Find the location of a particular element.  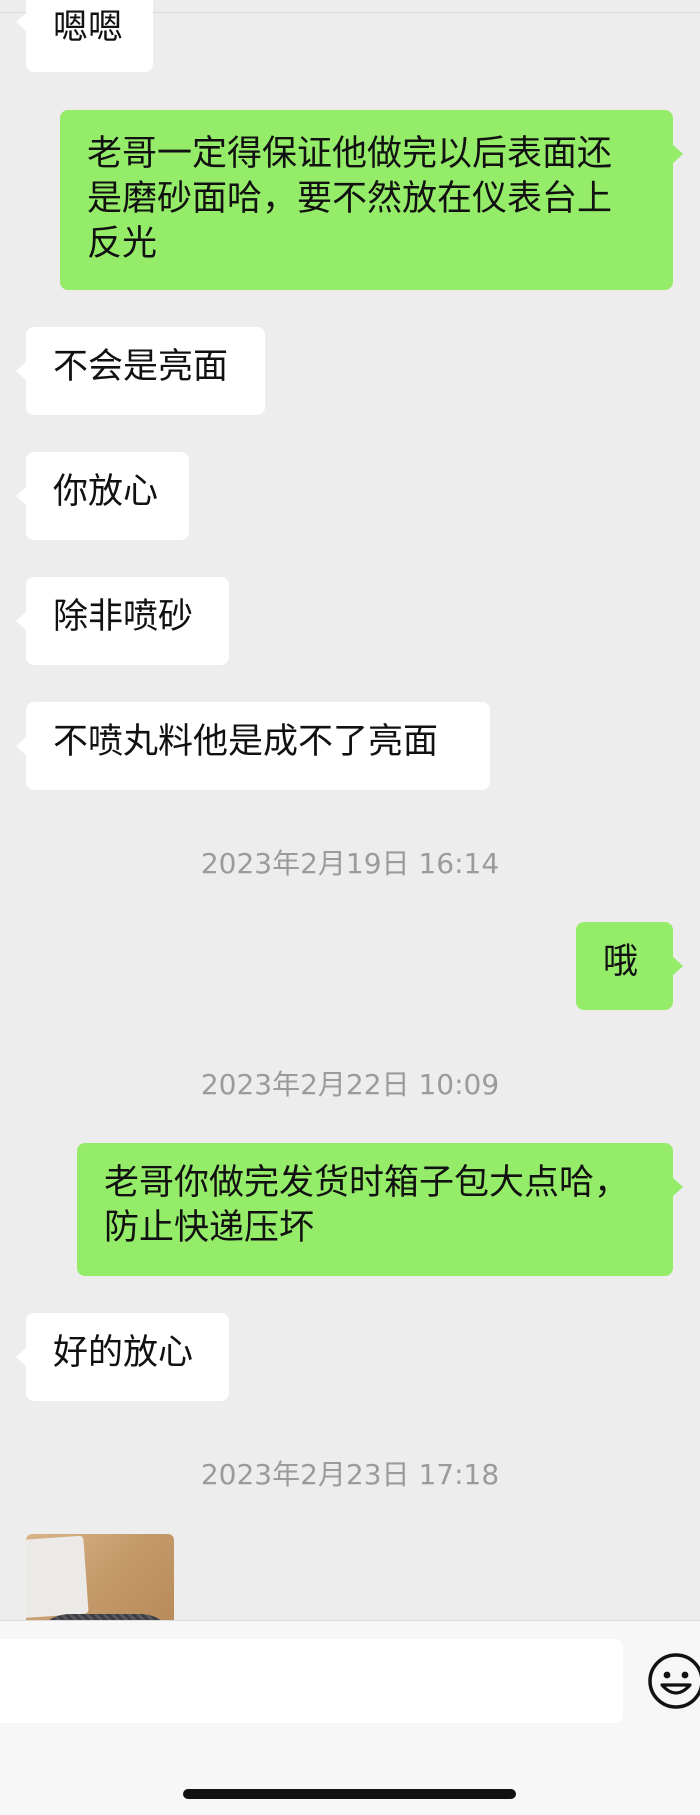

photo-paper-detail is located at coordinates (57, 1577).